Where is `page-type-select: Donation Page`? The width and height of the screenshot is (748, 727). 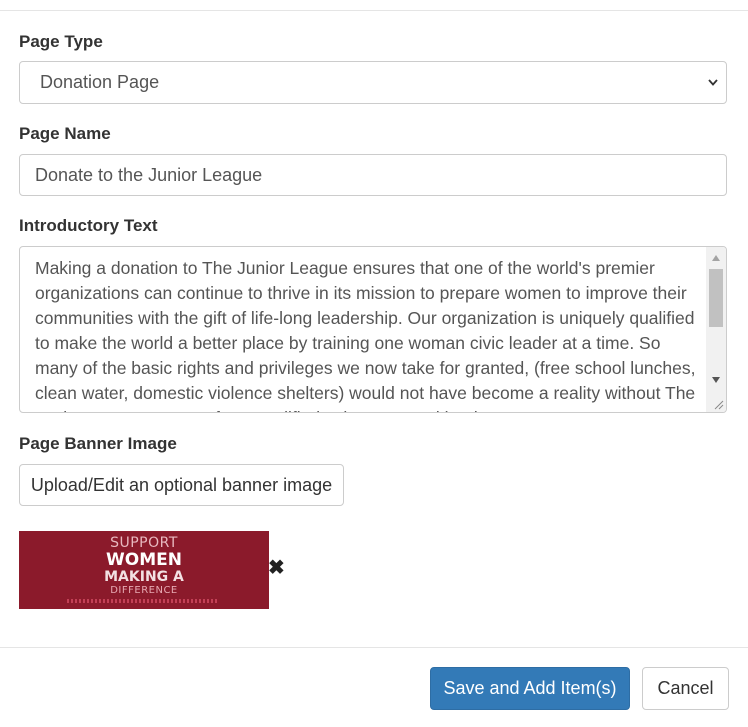 page-type-select: Donation Page is located at coordinates (373, 82).